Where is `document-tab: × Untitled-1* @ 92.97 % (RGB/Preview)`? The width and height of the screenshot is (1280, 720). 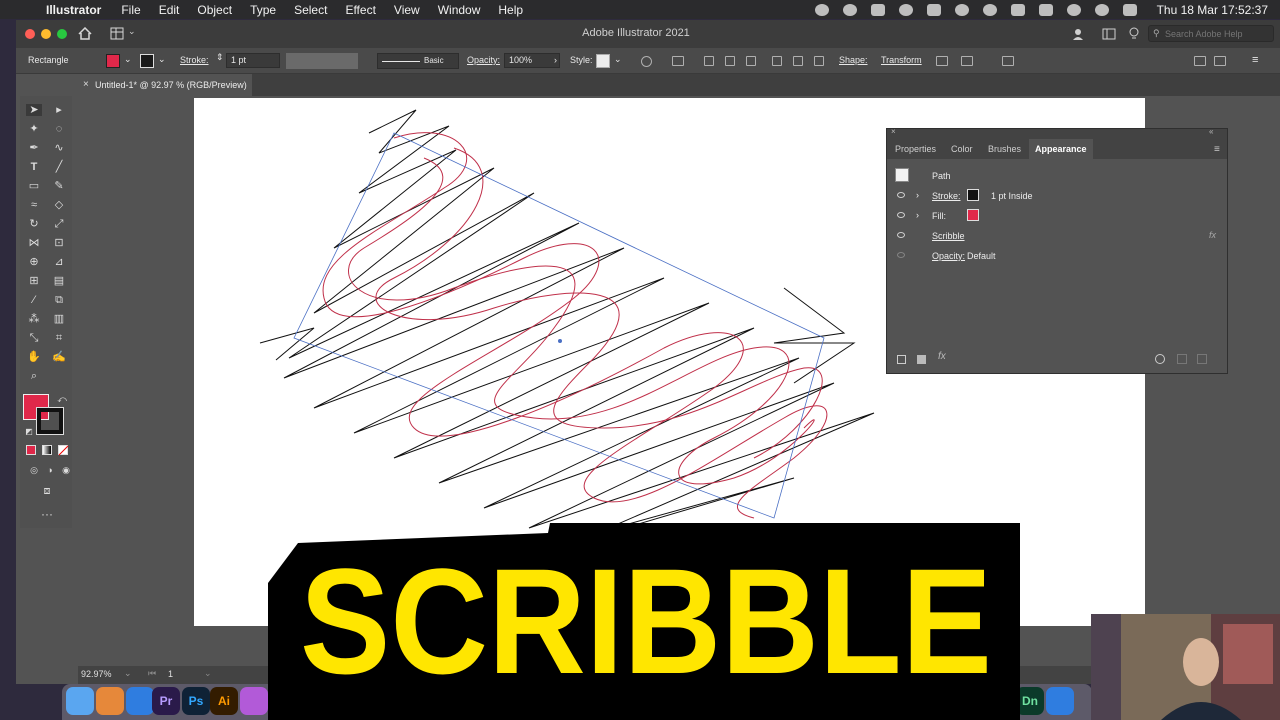 document-tab: × Untitled-1* @ 92.97 % (RGB/Preview) is located at coordinates (165, 85).